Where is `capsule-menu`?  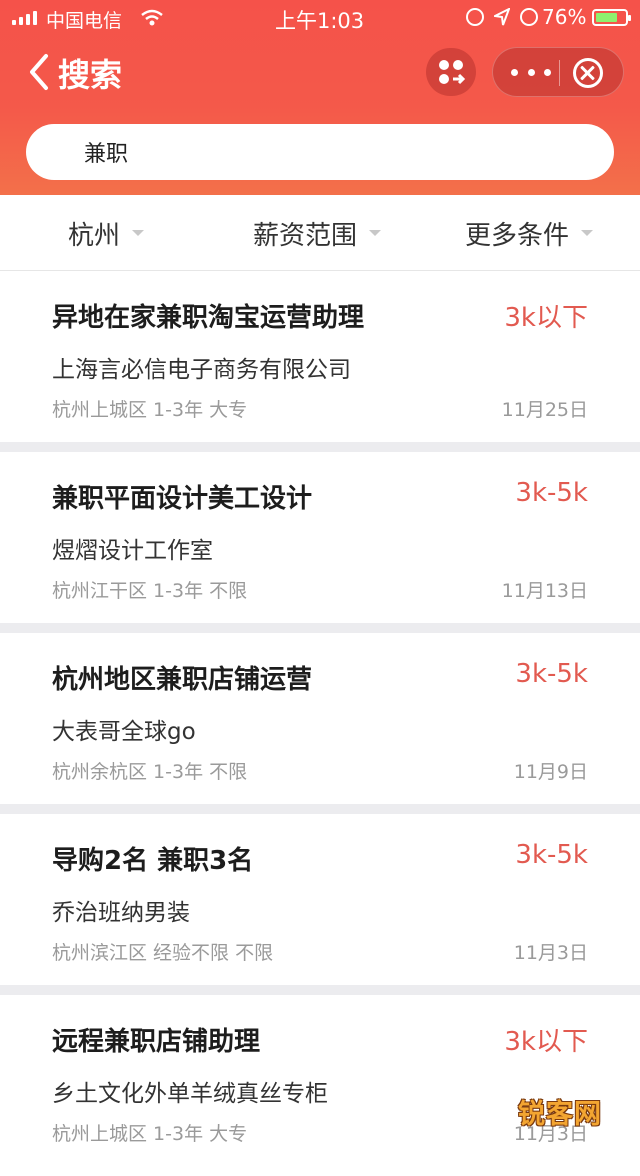
capsule-menu is located at coordinates (558, 72).